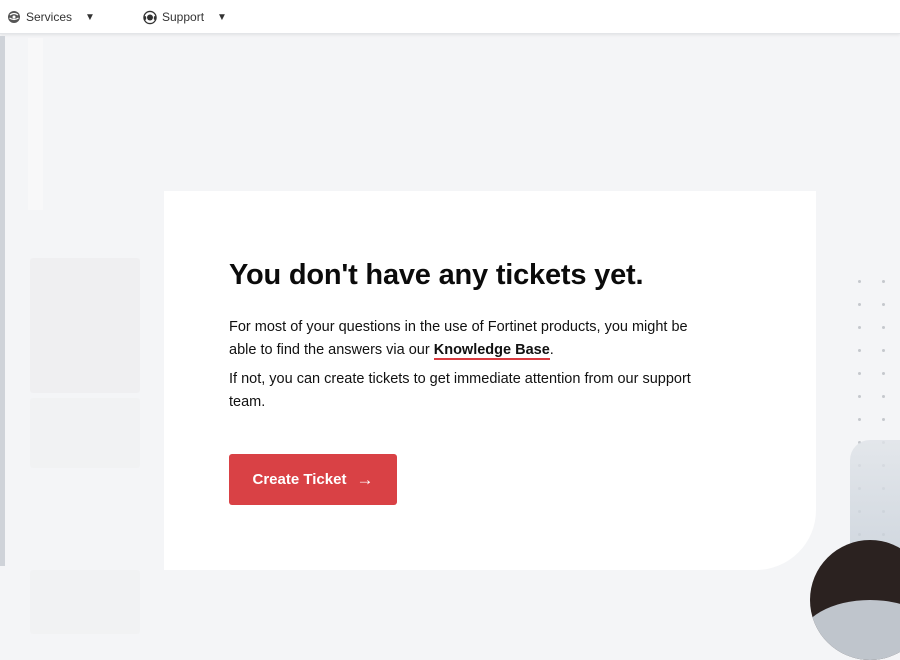 The image size is (900, 660). I want to click on background-strip, so click(35, 124).